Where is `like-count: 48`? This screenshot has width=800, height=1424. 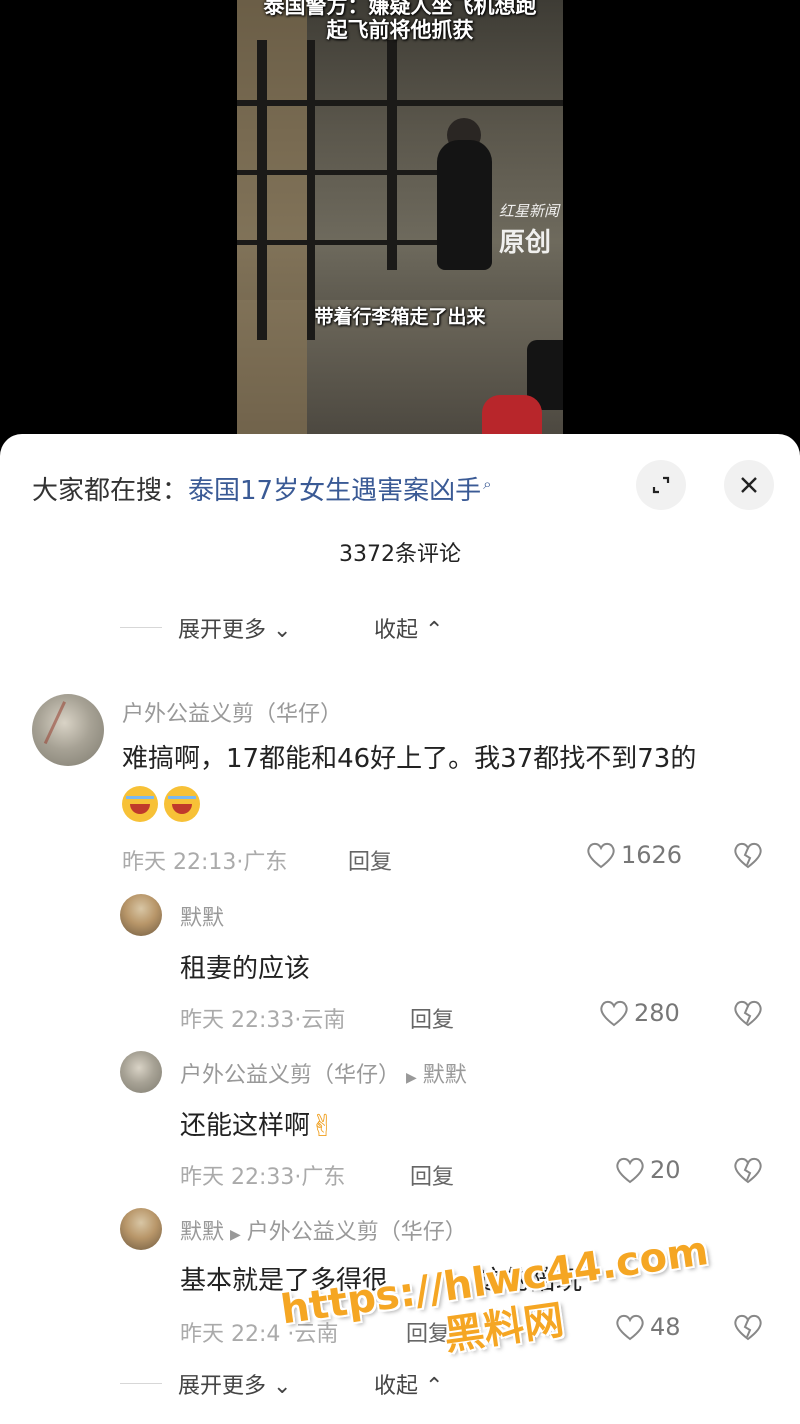
like-count: 48 is located at coordinates (665, 1327).